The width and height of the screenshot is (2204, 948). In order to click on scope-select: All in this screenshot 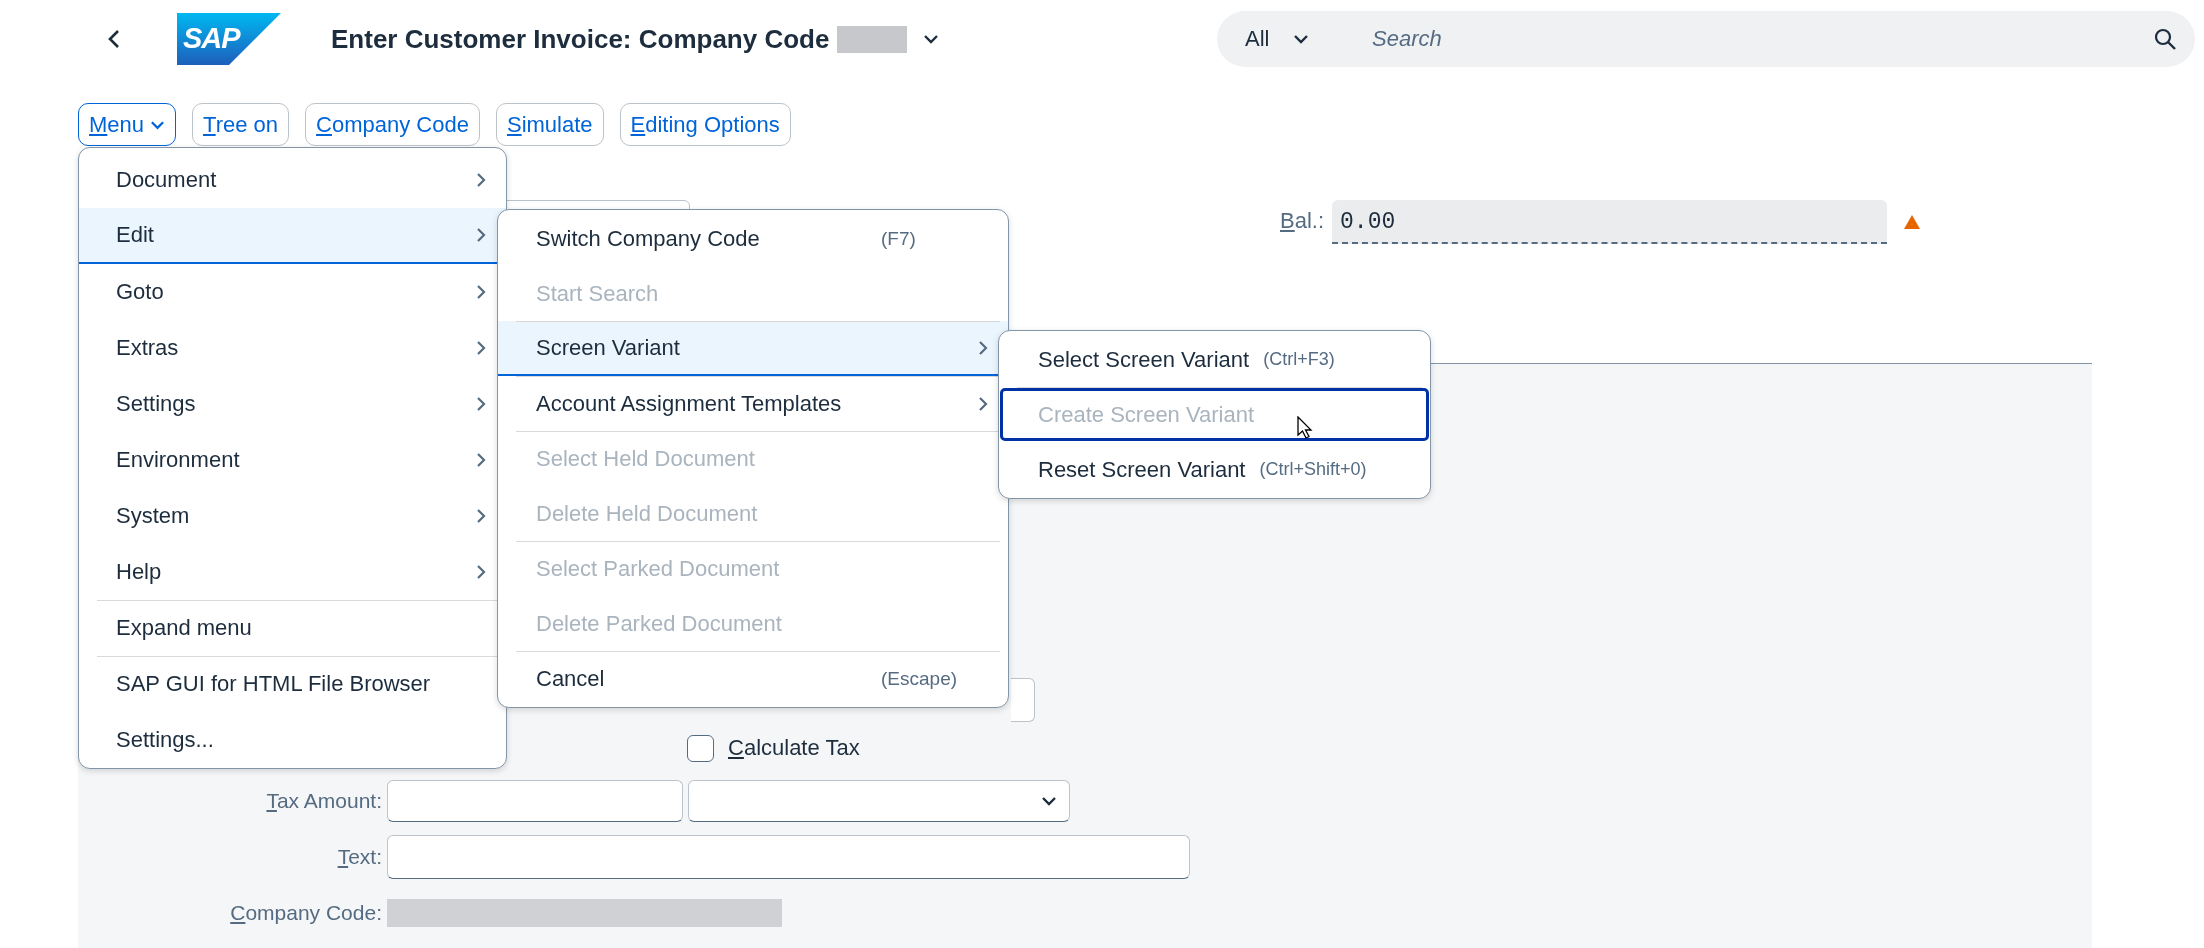, I will do `click(1307, 39)`.